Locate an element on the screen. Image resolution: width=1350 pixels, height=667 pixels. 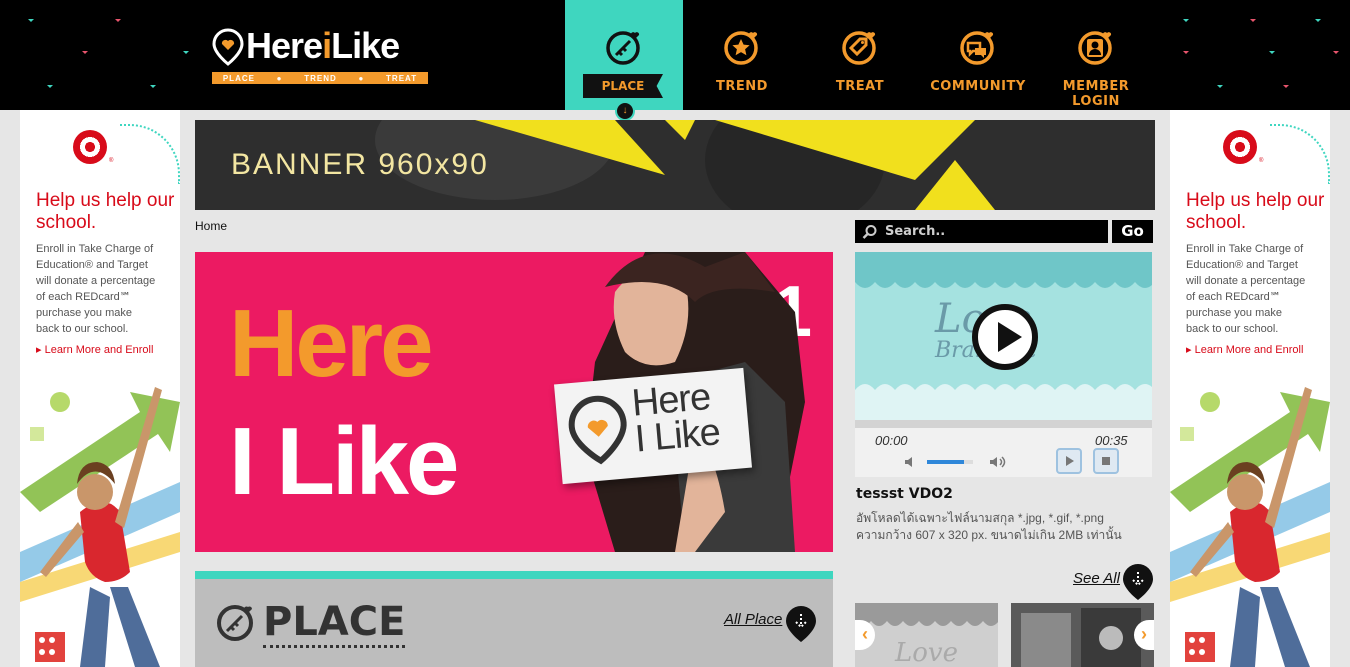
tagline-item: PLACE is located at coordinates (238, 78).